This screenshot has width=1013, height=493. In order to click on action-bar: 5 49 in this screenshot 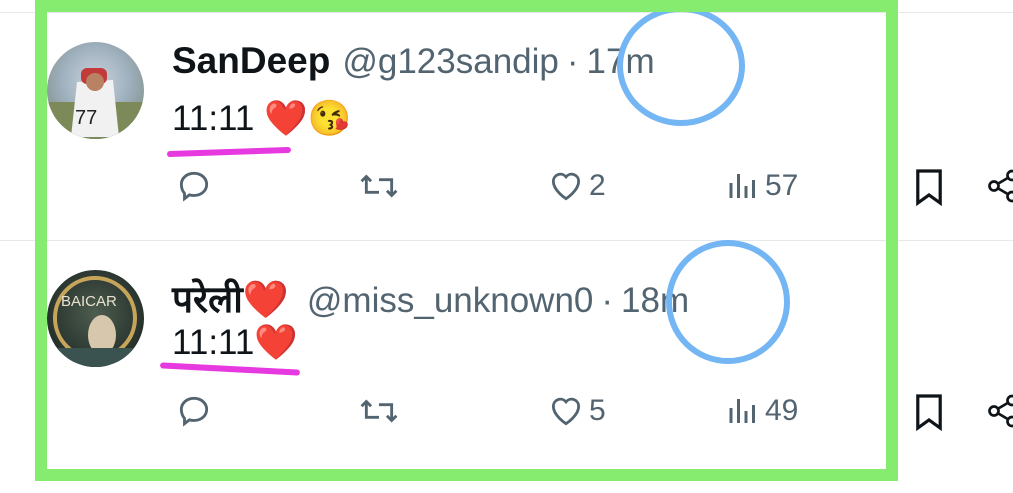, I will do `click(506, 417)`.